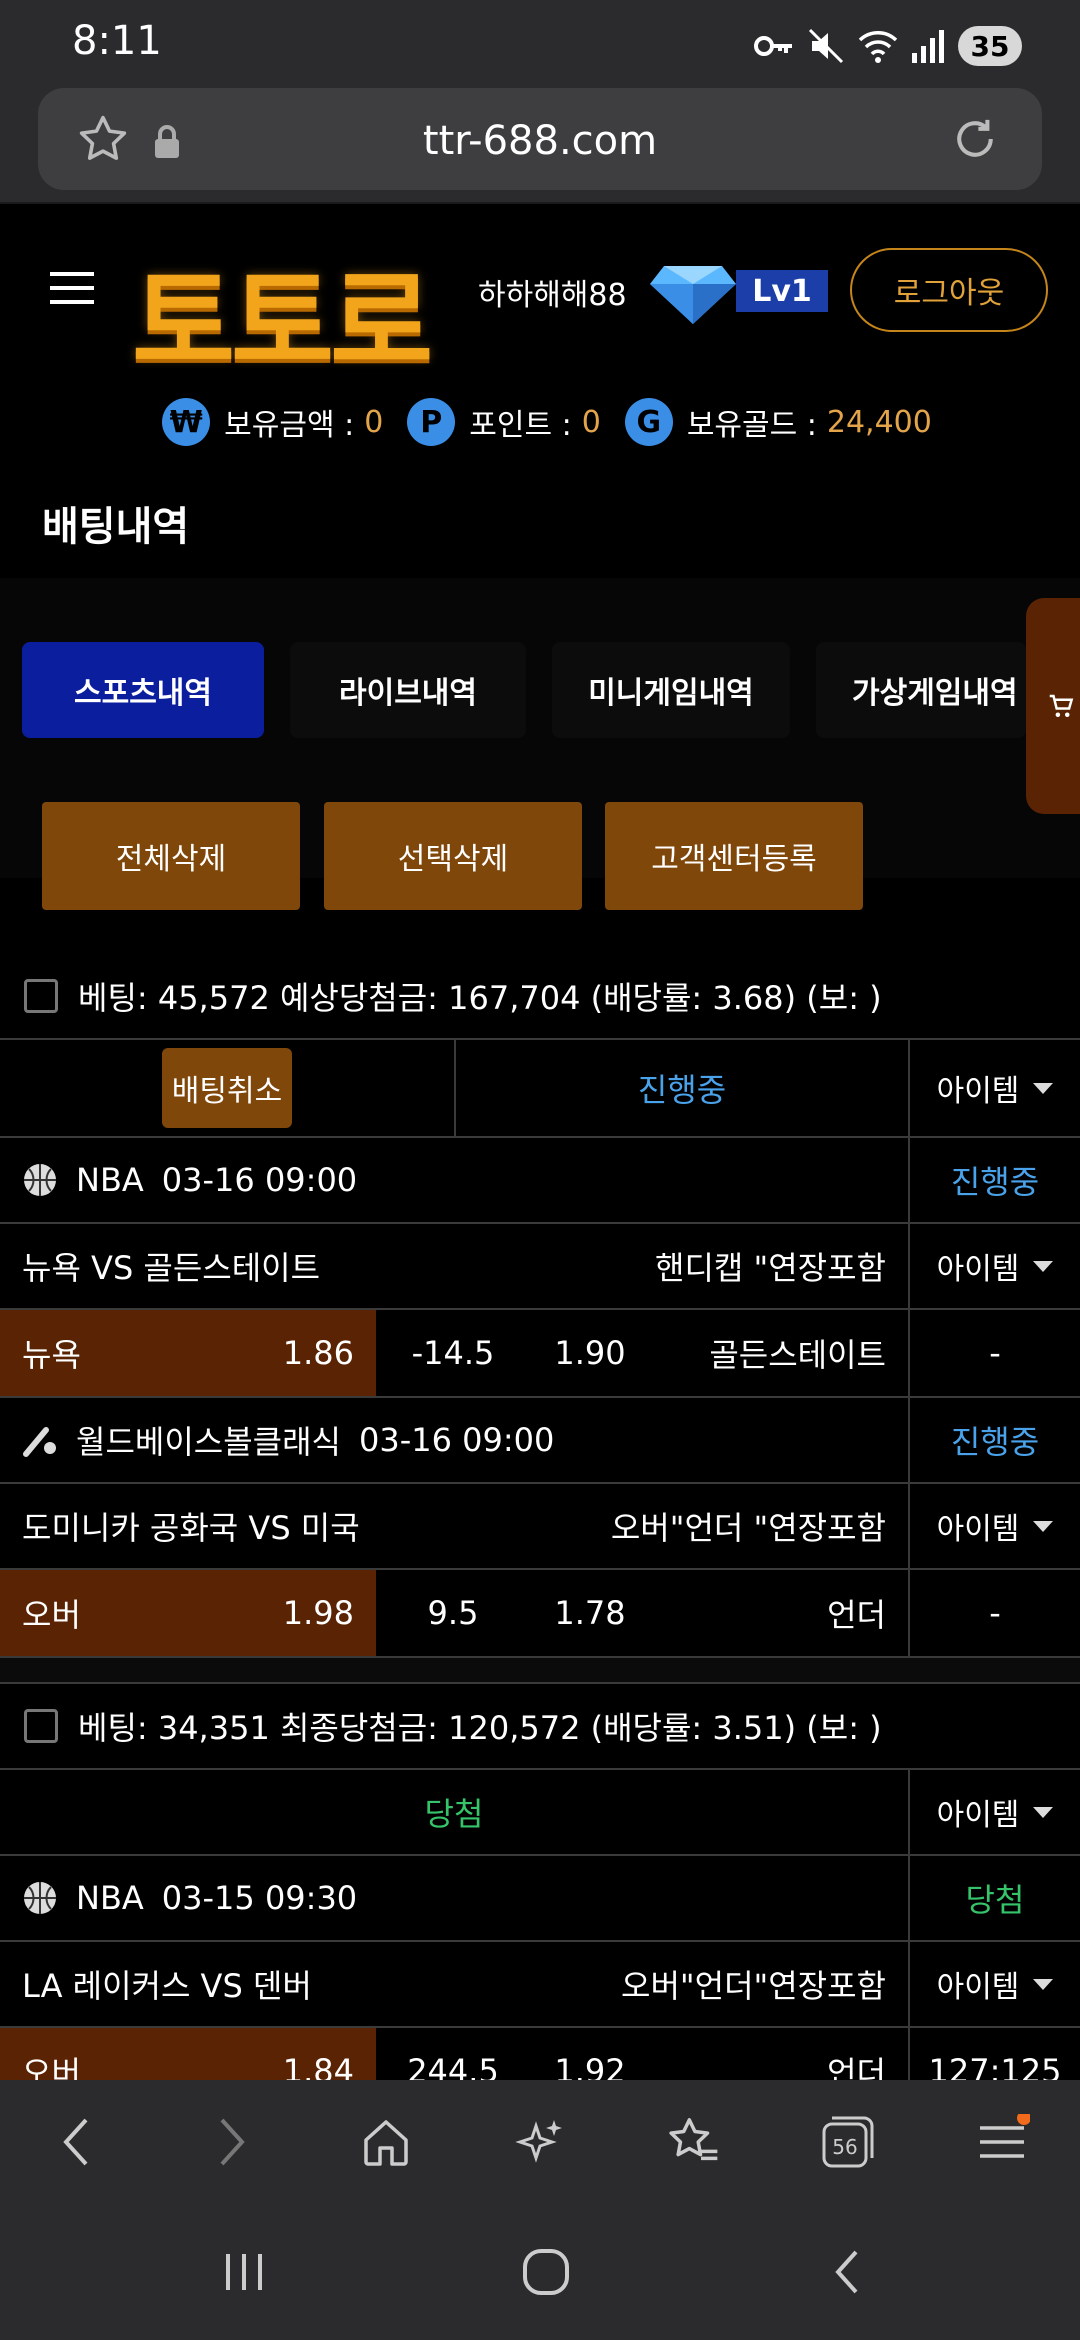 This screenshot has width=1080, height=2340. What do you see at coordinates (648, 422) in the screenshot?
I see `gold-icon: G` at bounding box center [648, 422].